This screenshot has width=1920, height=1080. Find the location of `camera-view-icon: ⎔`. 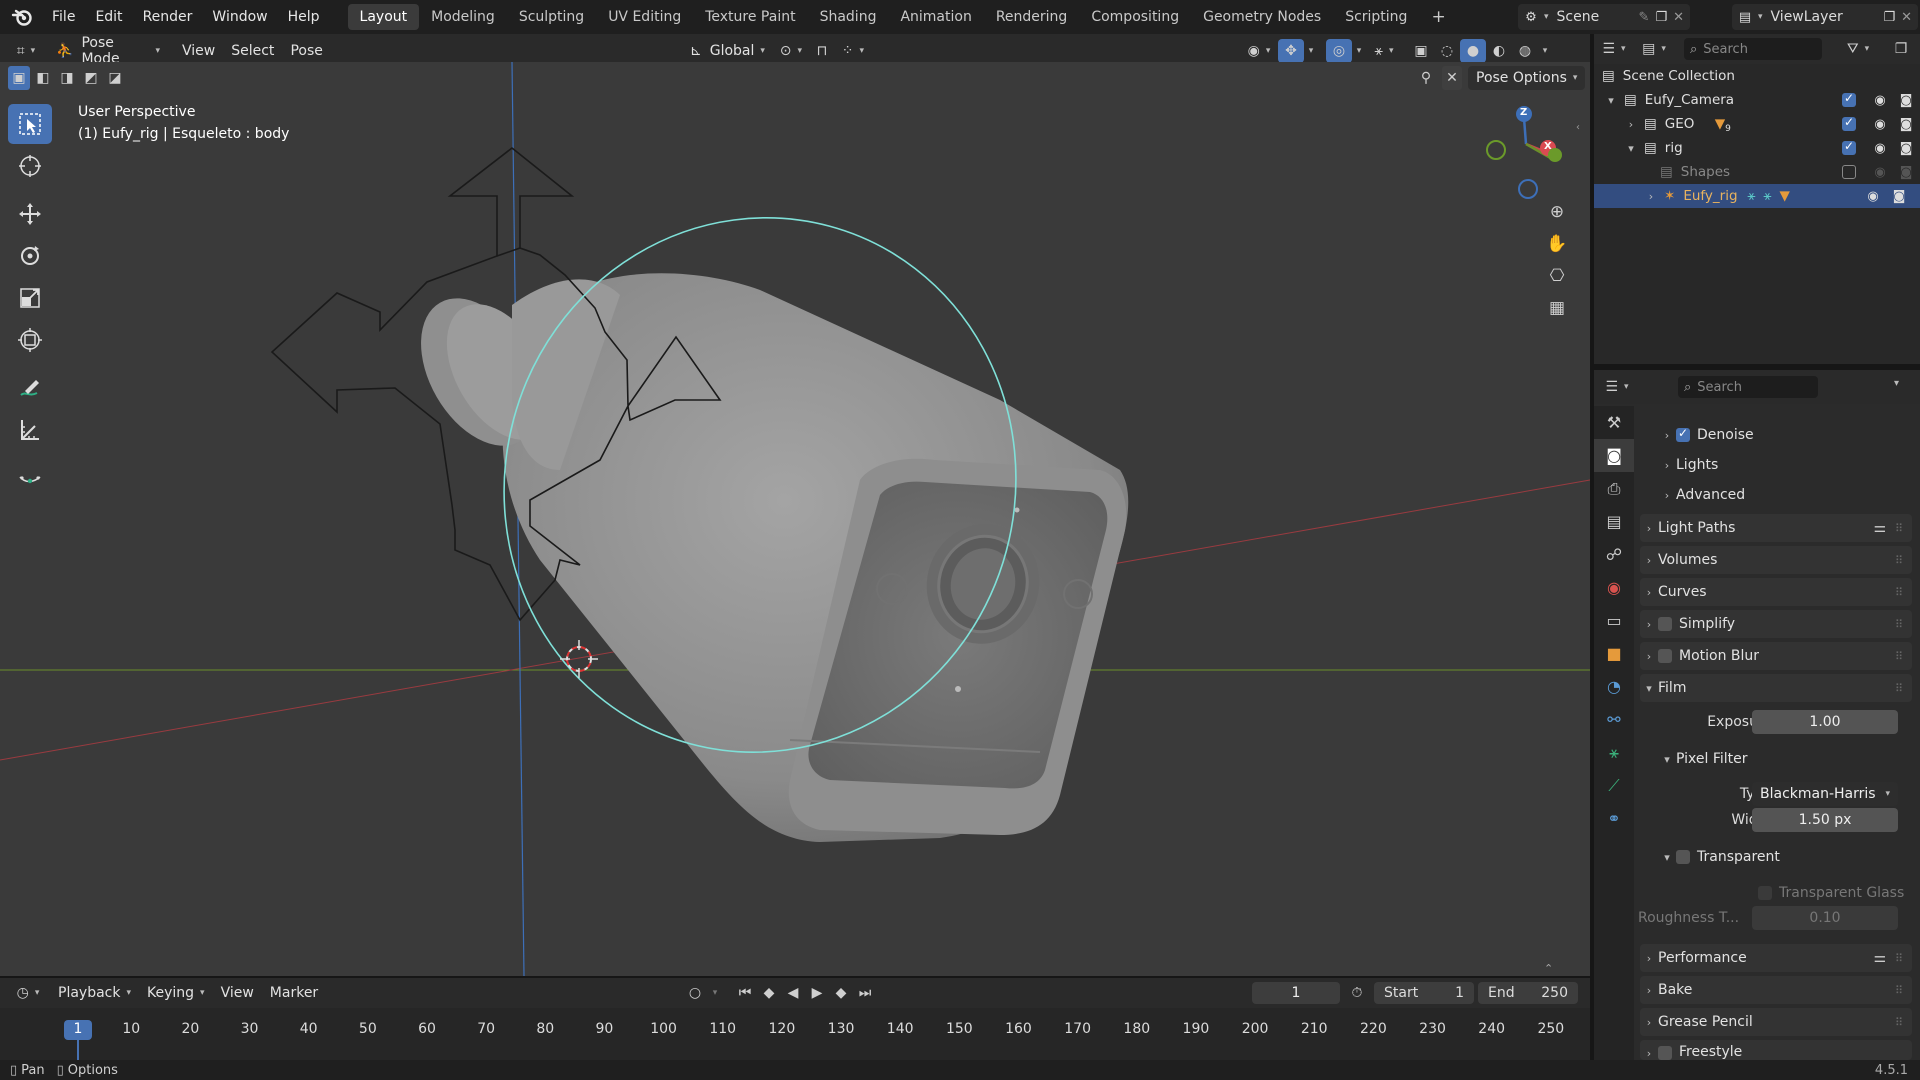

camera-view-icon: ⎔ is located at coordinates (1557, 276).